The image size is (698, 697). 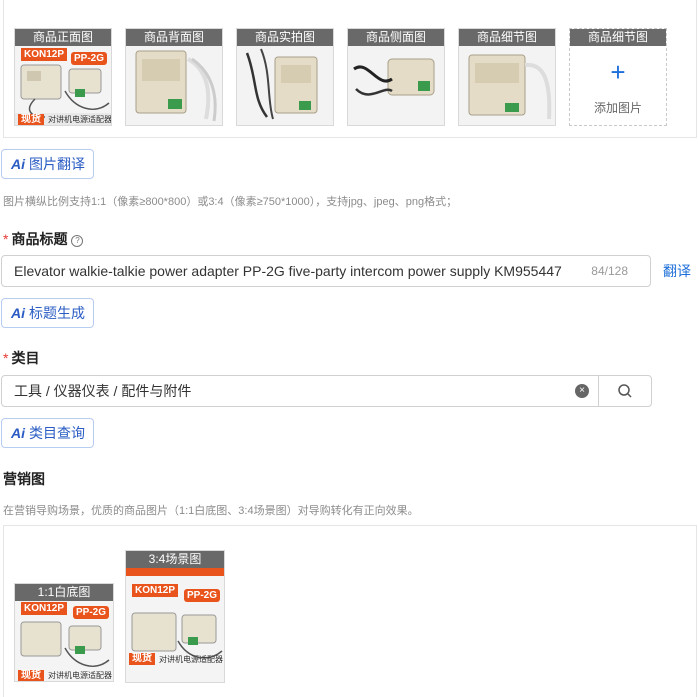 What do you see at coordinates (64, 632) in the screenshot?
I see `marketing-image-square: 1:1白底图 KON12P PP-2G 现货 对讲机电源适配器` at bounding box center [64, 632].